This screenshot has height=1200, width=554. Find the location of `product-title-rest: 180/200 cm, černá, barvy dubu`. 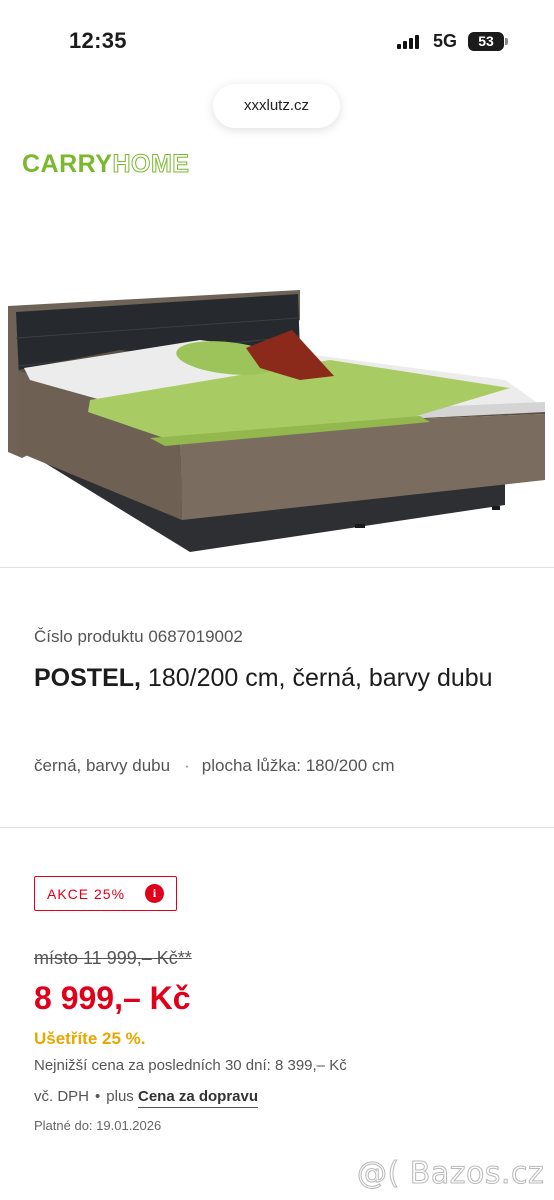

product-title-rest: 180/200 cm, černá, barvy dubu is located at coordinates (316, 678).